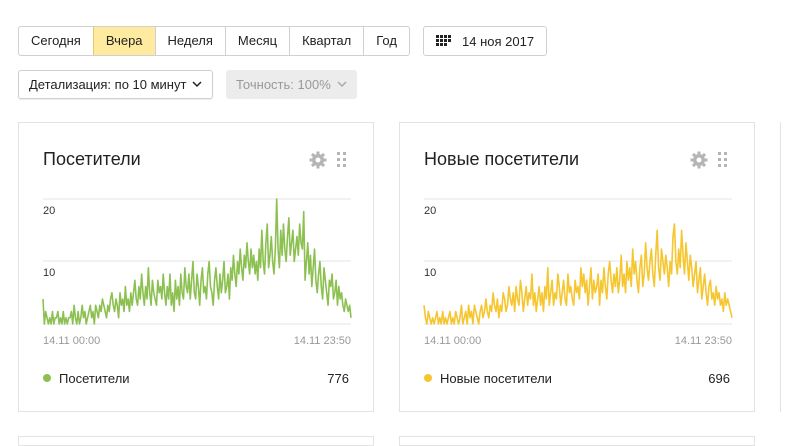 This screenshot has height=446, width=792. I want to click on detail-dropdown: Детализация: по 10 минут, so click(116, 84).